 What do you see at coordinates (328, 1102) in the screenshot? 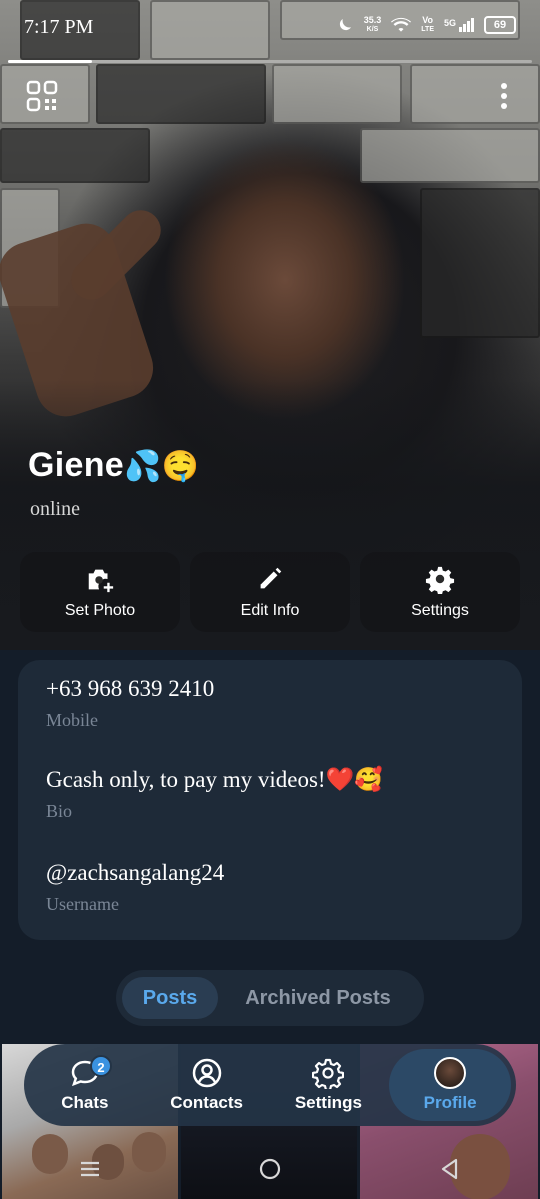
I see `nav-settings-label: Settings` at bounding box center [328, 1102].